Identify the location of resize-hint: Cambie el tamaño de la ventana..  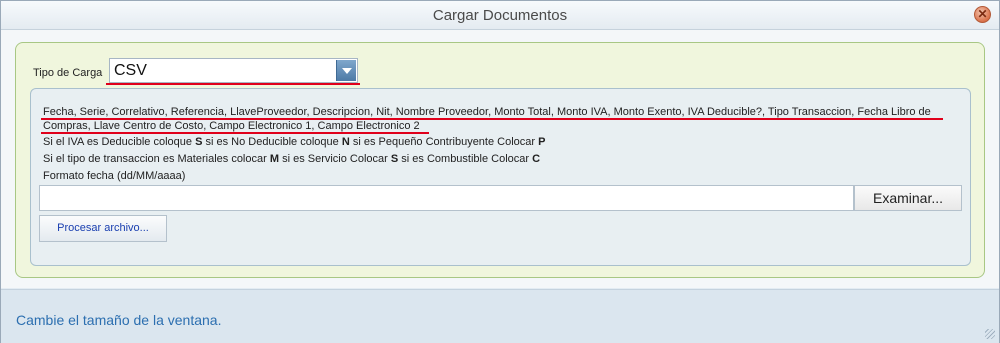
(119, 320).